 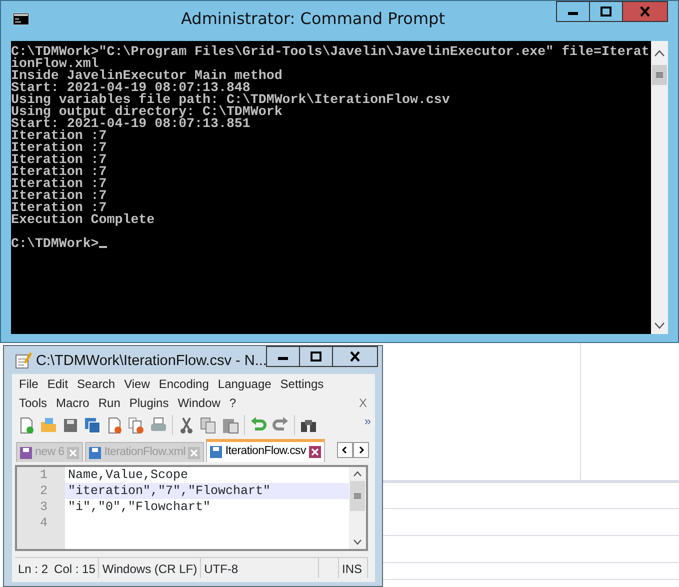 I want to click on status-text: Windows (CR LF), so click(x=150, y=568).